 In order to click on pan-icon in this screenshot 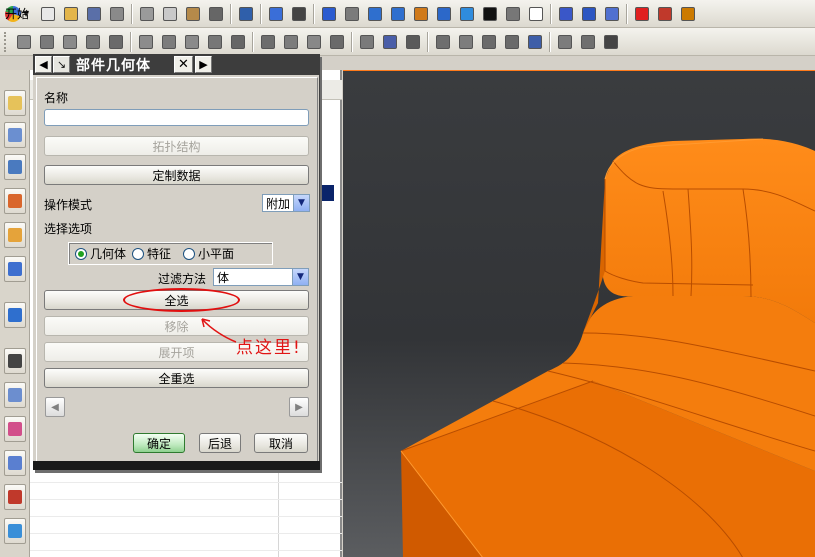, I will do `click(420, 13)`.